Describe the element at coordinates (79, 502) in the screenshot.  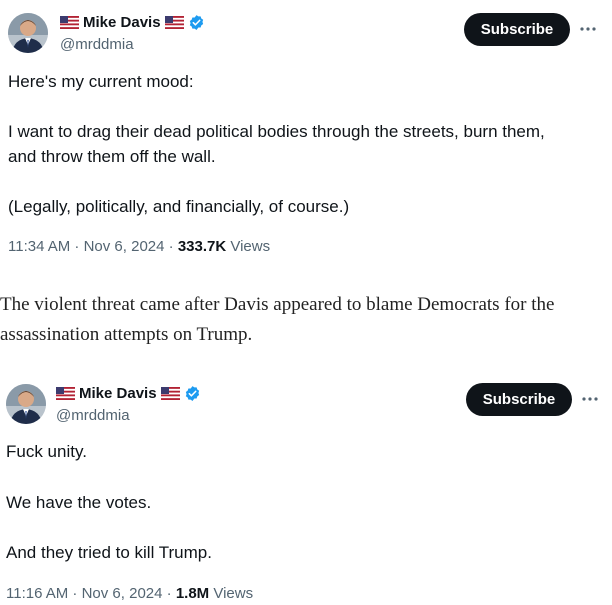
I see `tweet-text-line: We have the votes.` at that location.